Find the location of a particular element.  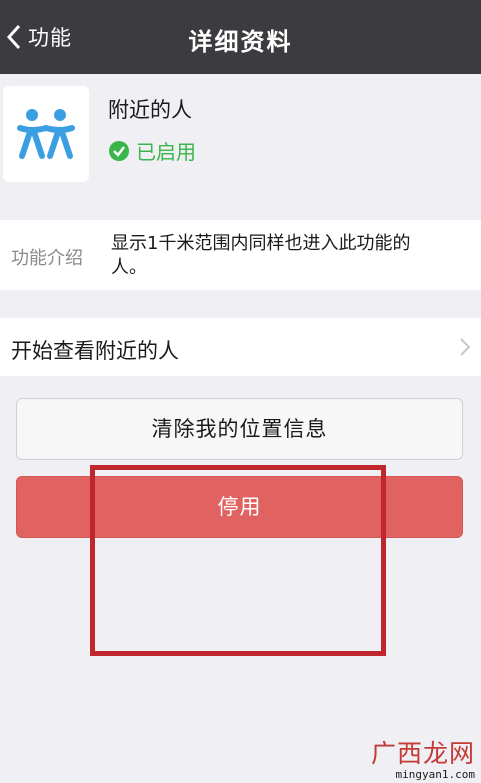

nearby-people-icon is located at coordinates (46, 134).